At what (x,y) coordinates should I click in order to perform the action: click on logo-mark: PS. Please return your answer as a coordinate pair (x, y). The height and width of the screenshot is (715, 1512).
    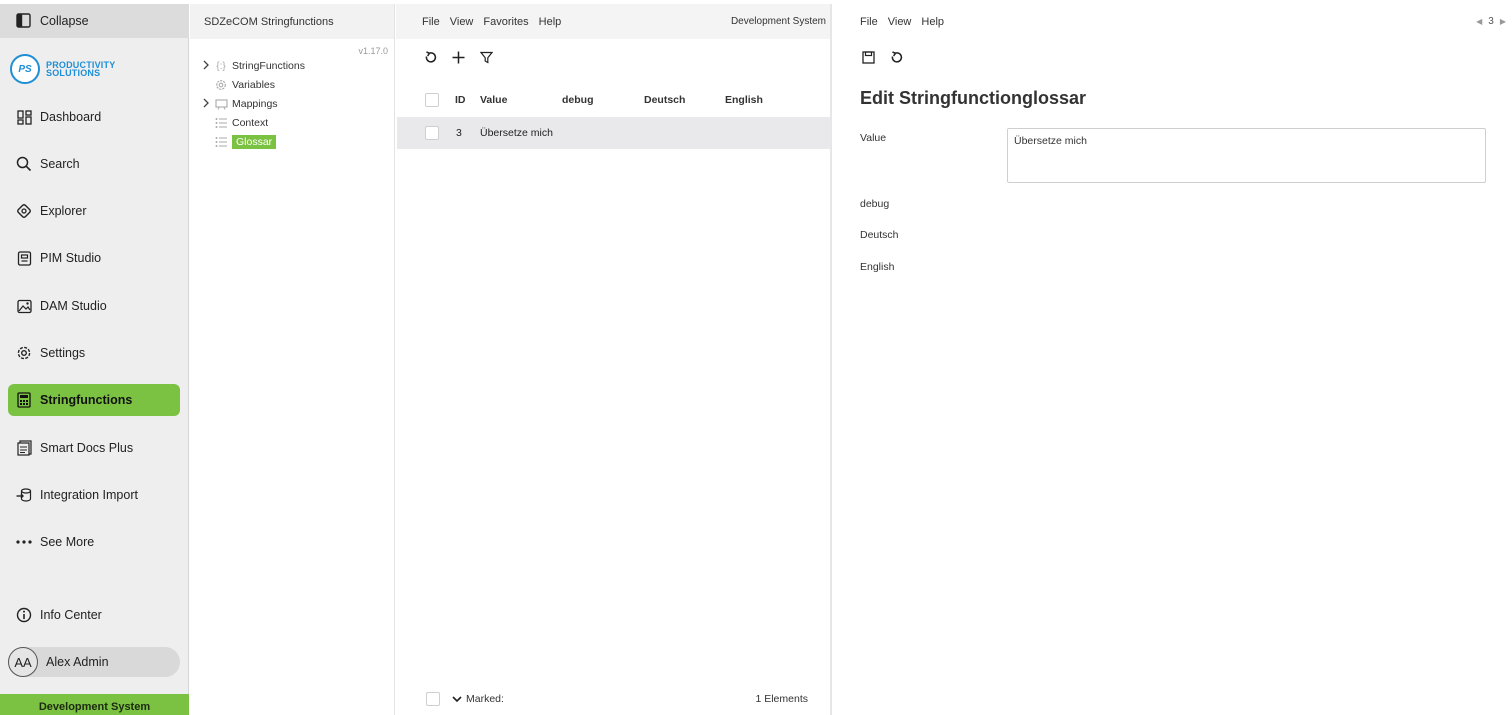
    Looking at the image, I should click on (25, 69).